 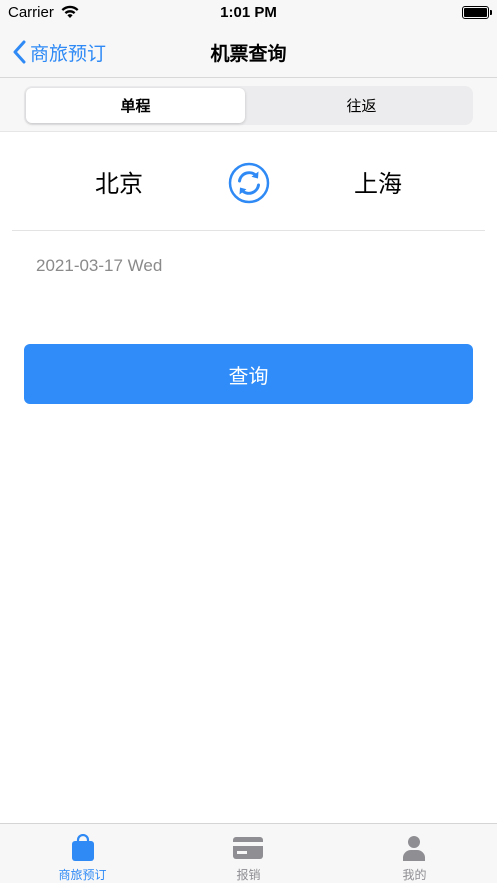 I want to click on tab-label: 商旅预订, so click(x=82, y=875).